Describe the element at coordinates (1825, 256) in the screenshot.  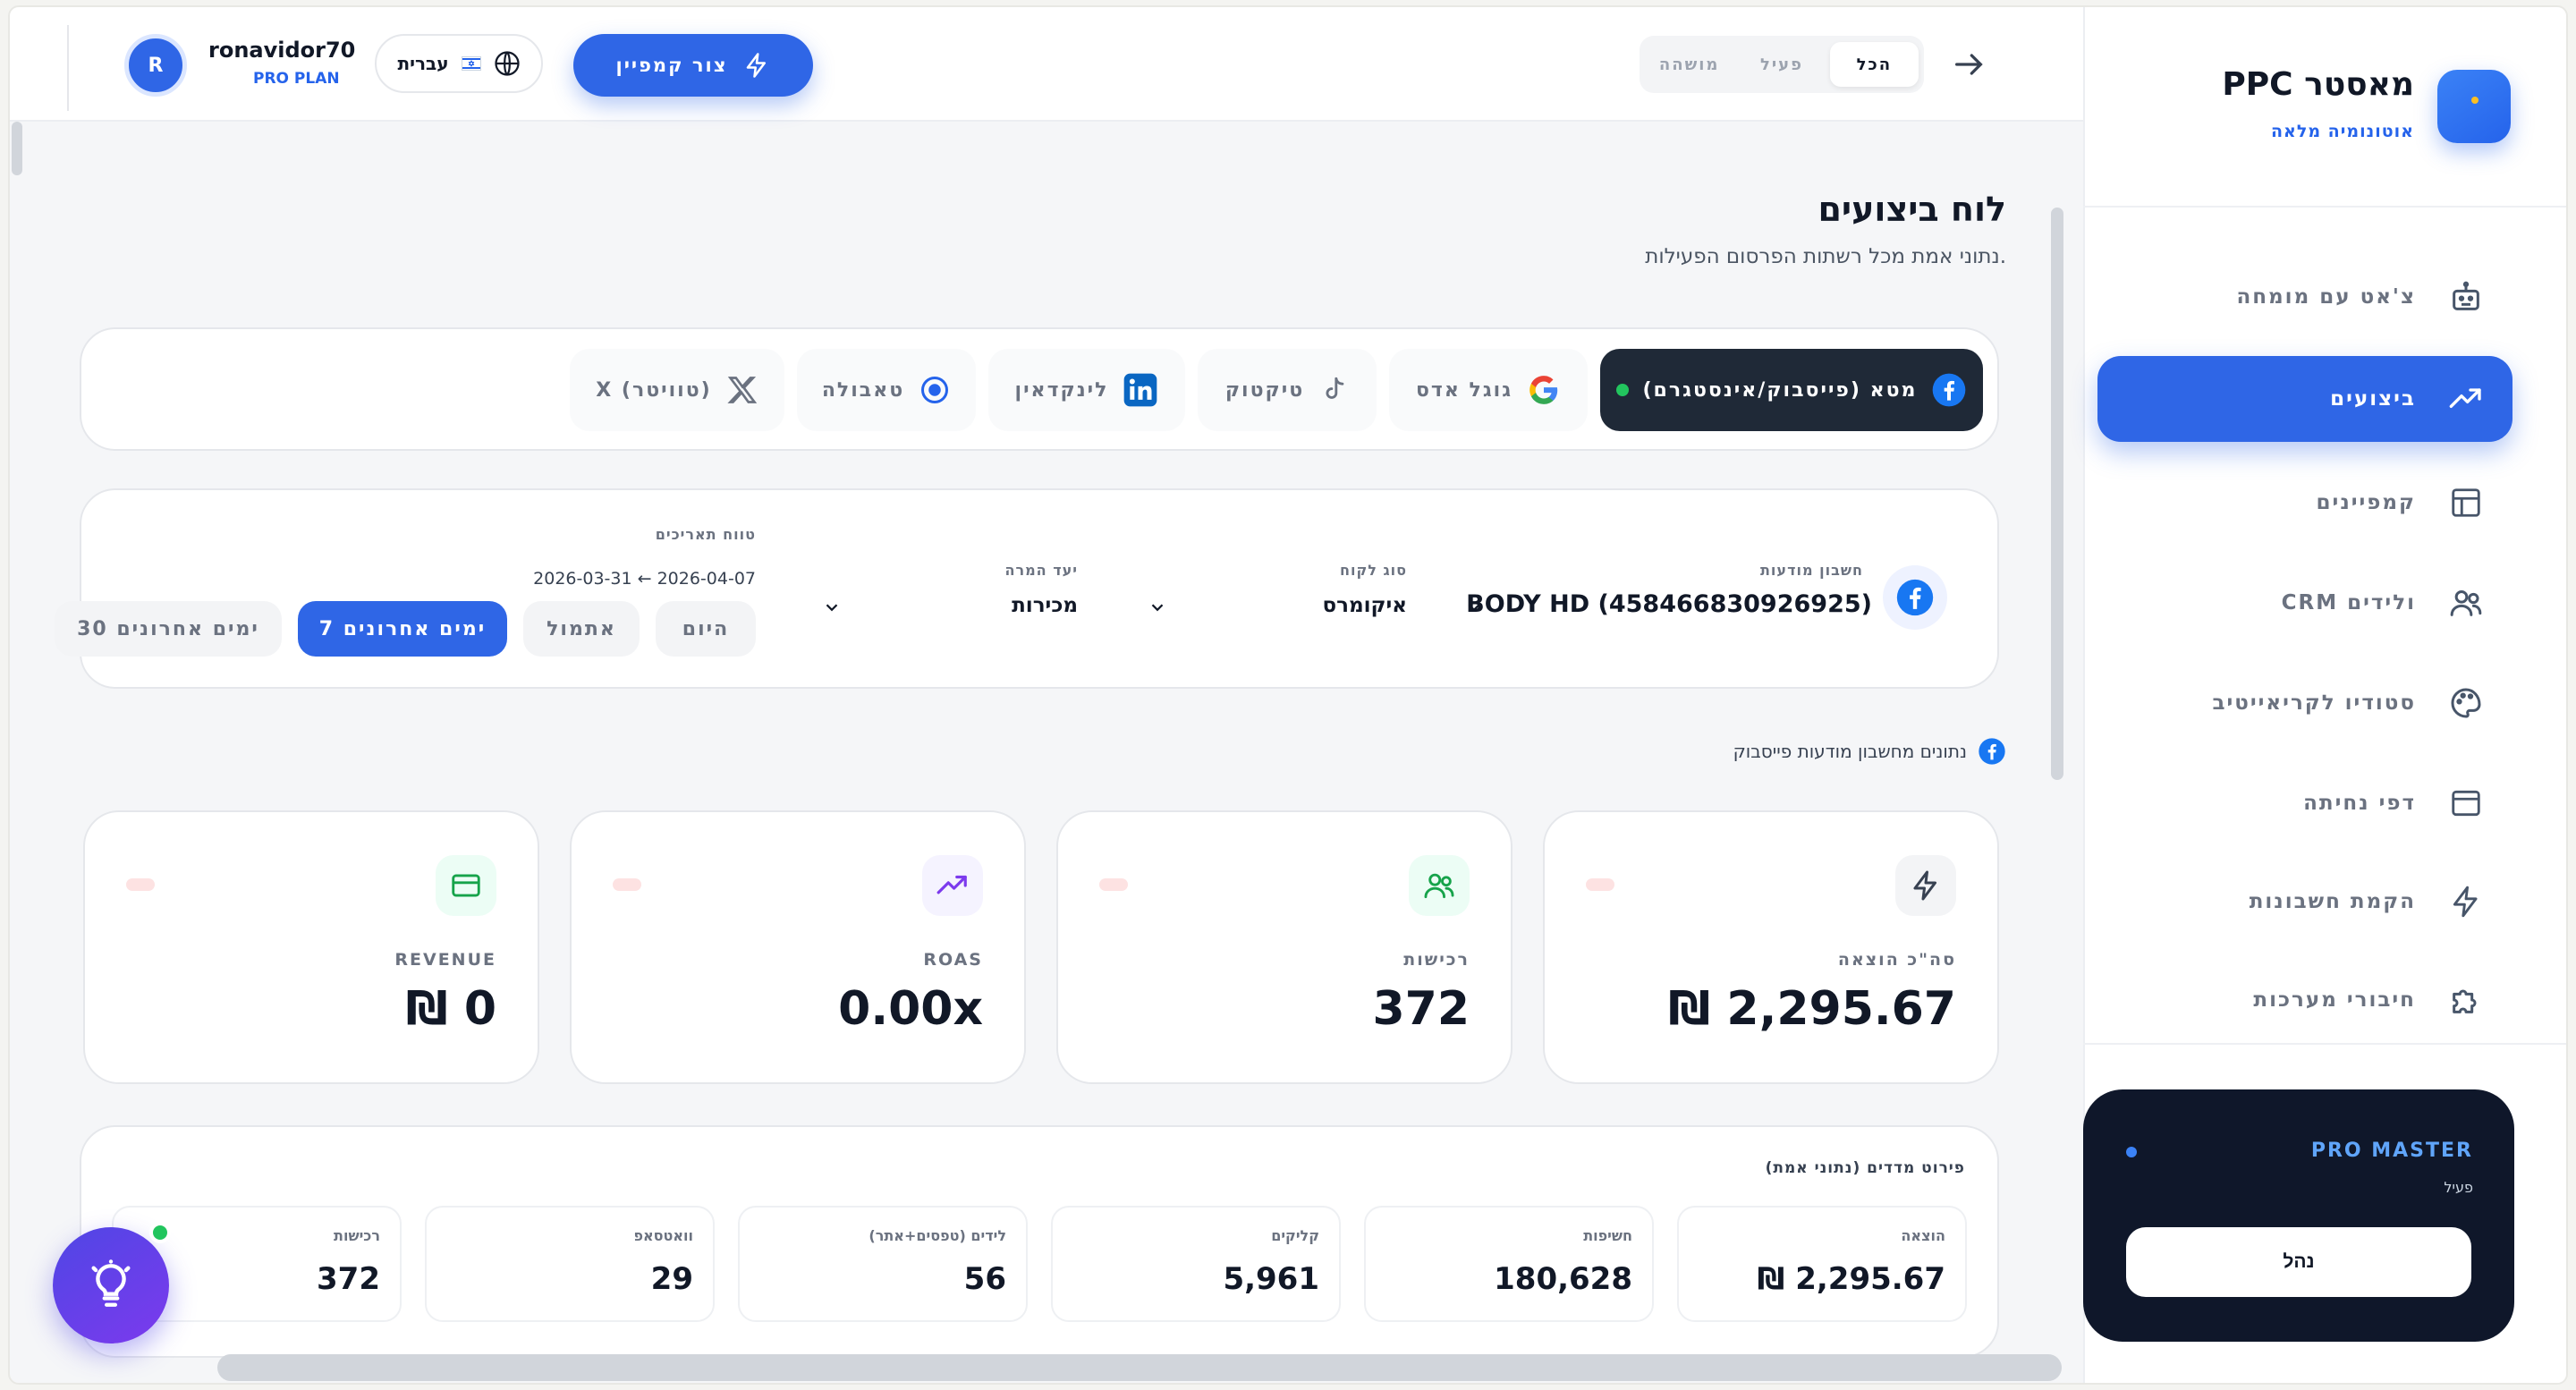
I see `page-subtitle: נתוני אמת מכל רשתות הפרסום הפעילות.` at that location.